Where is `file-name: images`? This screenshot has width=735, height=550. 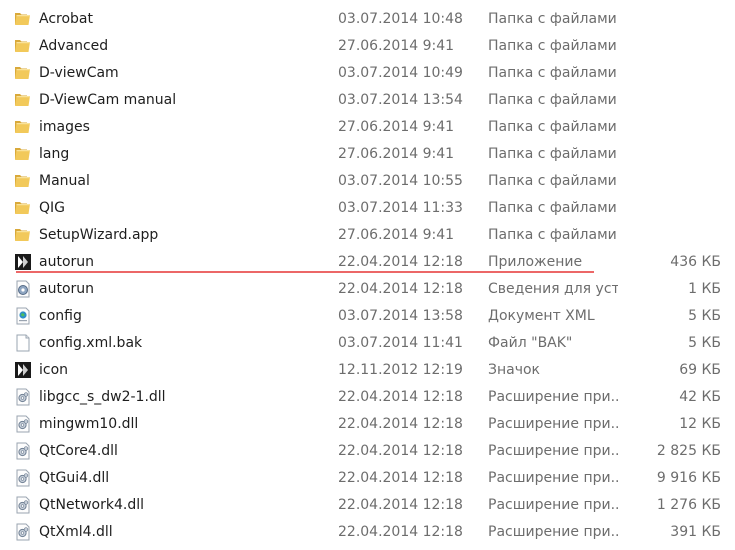 file-name: images is located at coordinates (64, 127).